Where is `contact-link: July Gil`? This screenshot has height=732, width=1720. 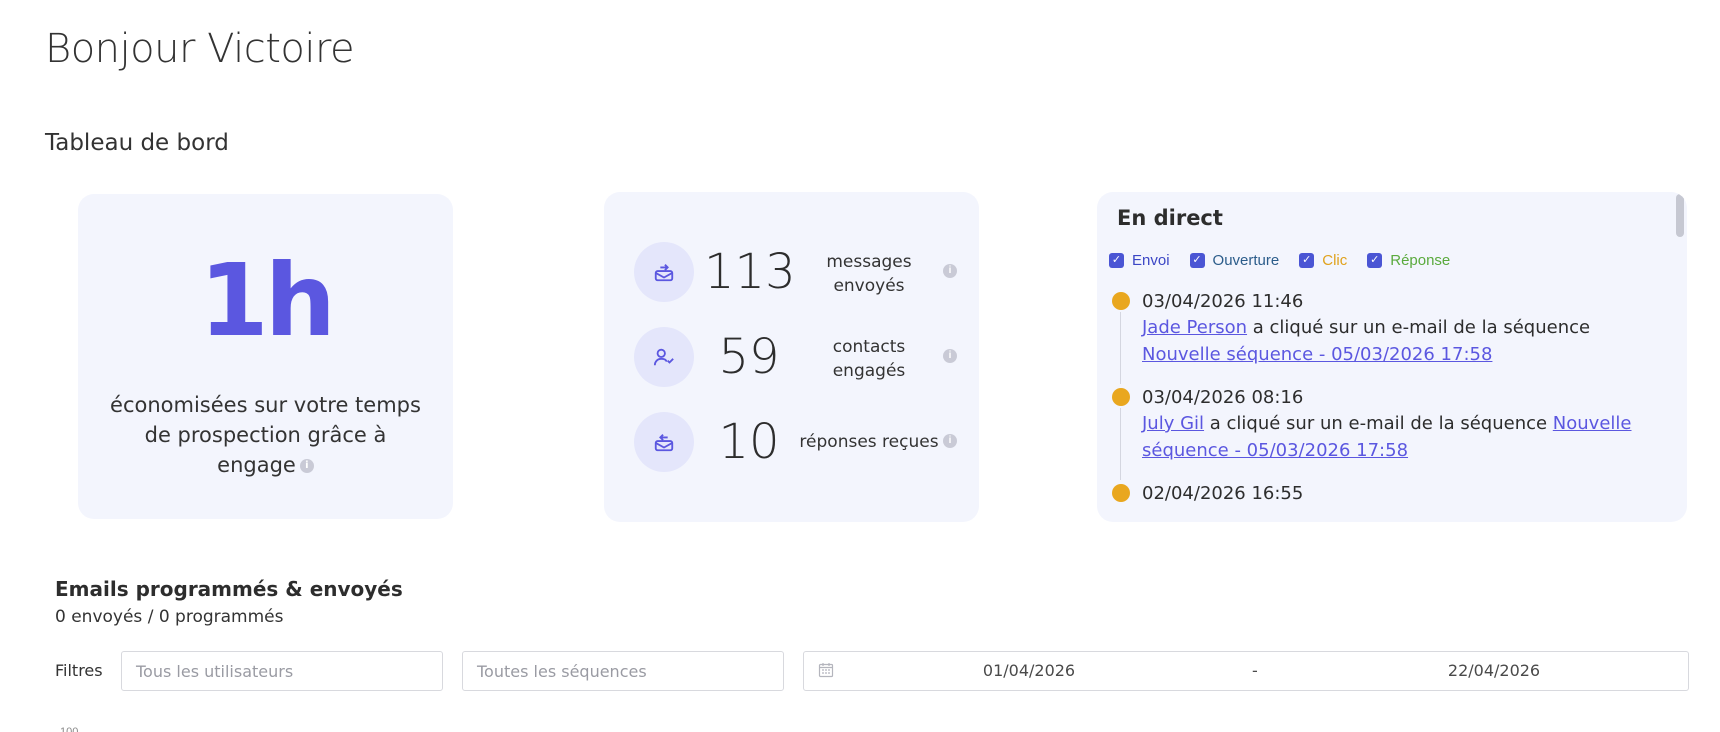
contact-link: July Gil is located at coordinates (1173, 423).